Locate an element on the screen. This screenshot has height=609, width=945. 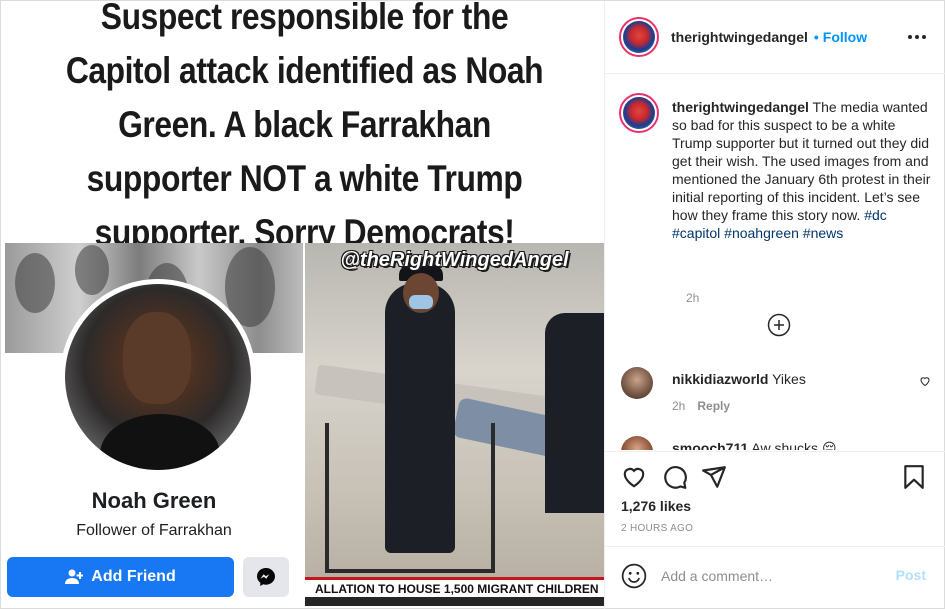
messenger-button is located at coordinates (266, 577).